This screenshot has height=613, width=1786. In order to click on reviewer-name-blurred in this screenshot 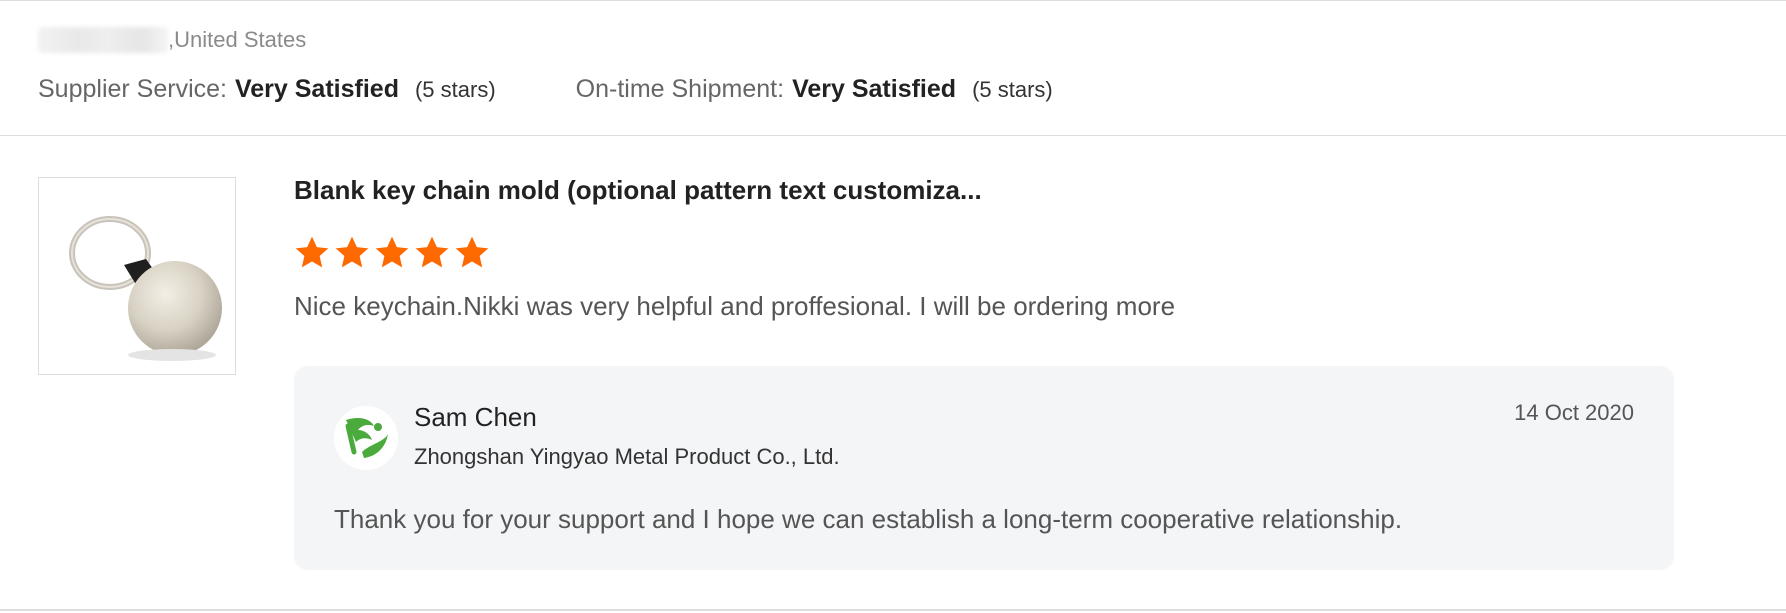, I will do `click(103, 40)`.